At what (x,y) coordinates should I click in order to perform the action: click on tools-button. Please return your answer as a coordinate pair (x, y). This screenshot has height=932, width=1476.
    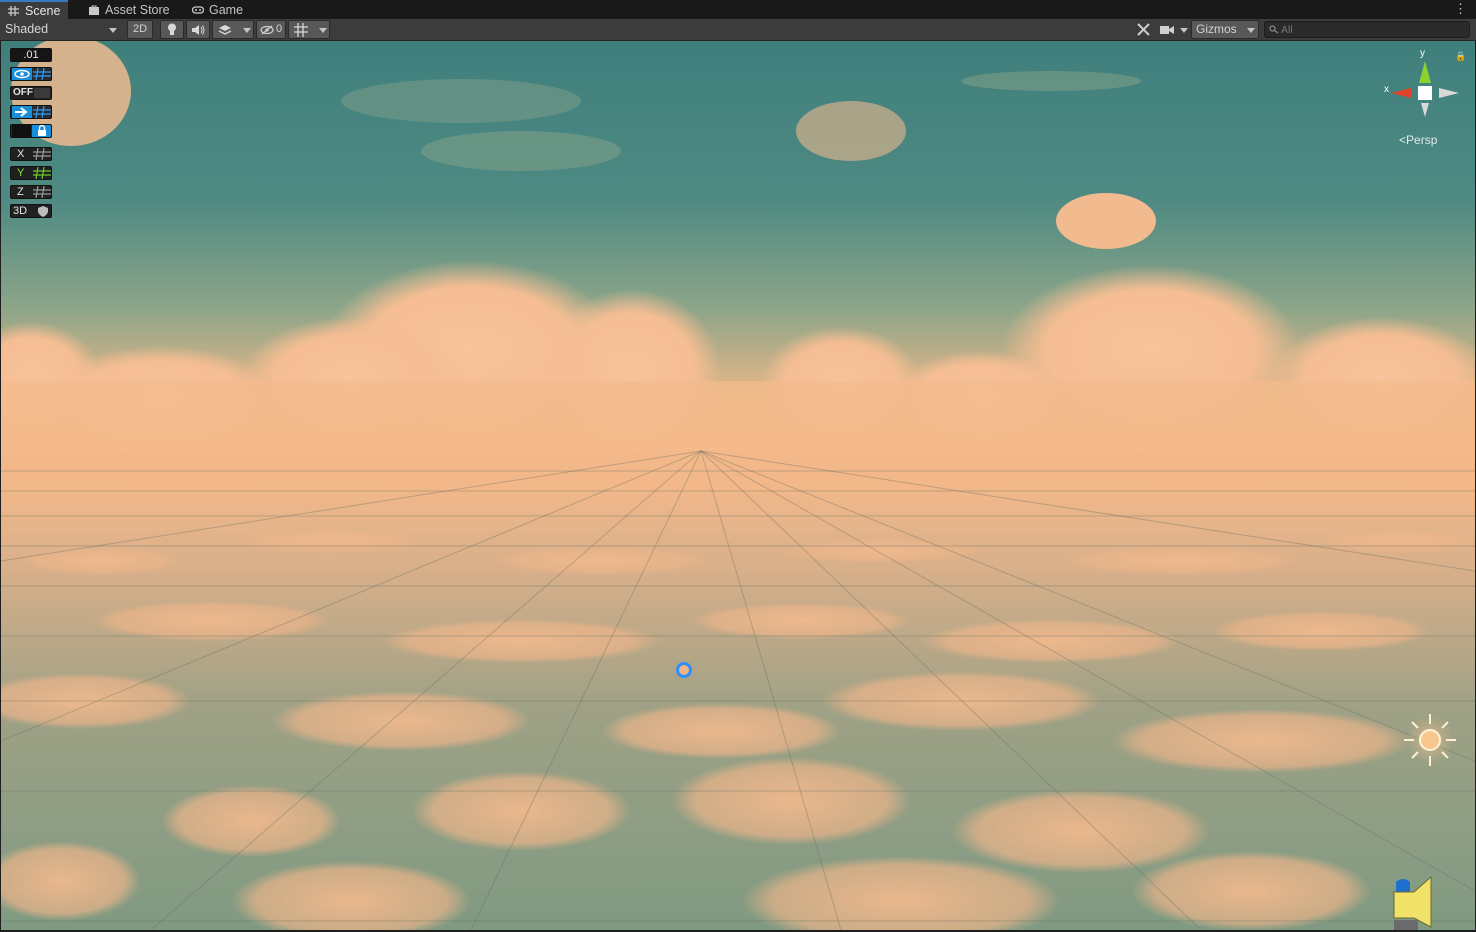
    Looking at the image, I should click on (1143, 29).